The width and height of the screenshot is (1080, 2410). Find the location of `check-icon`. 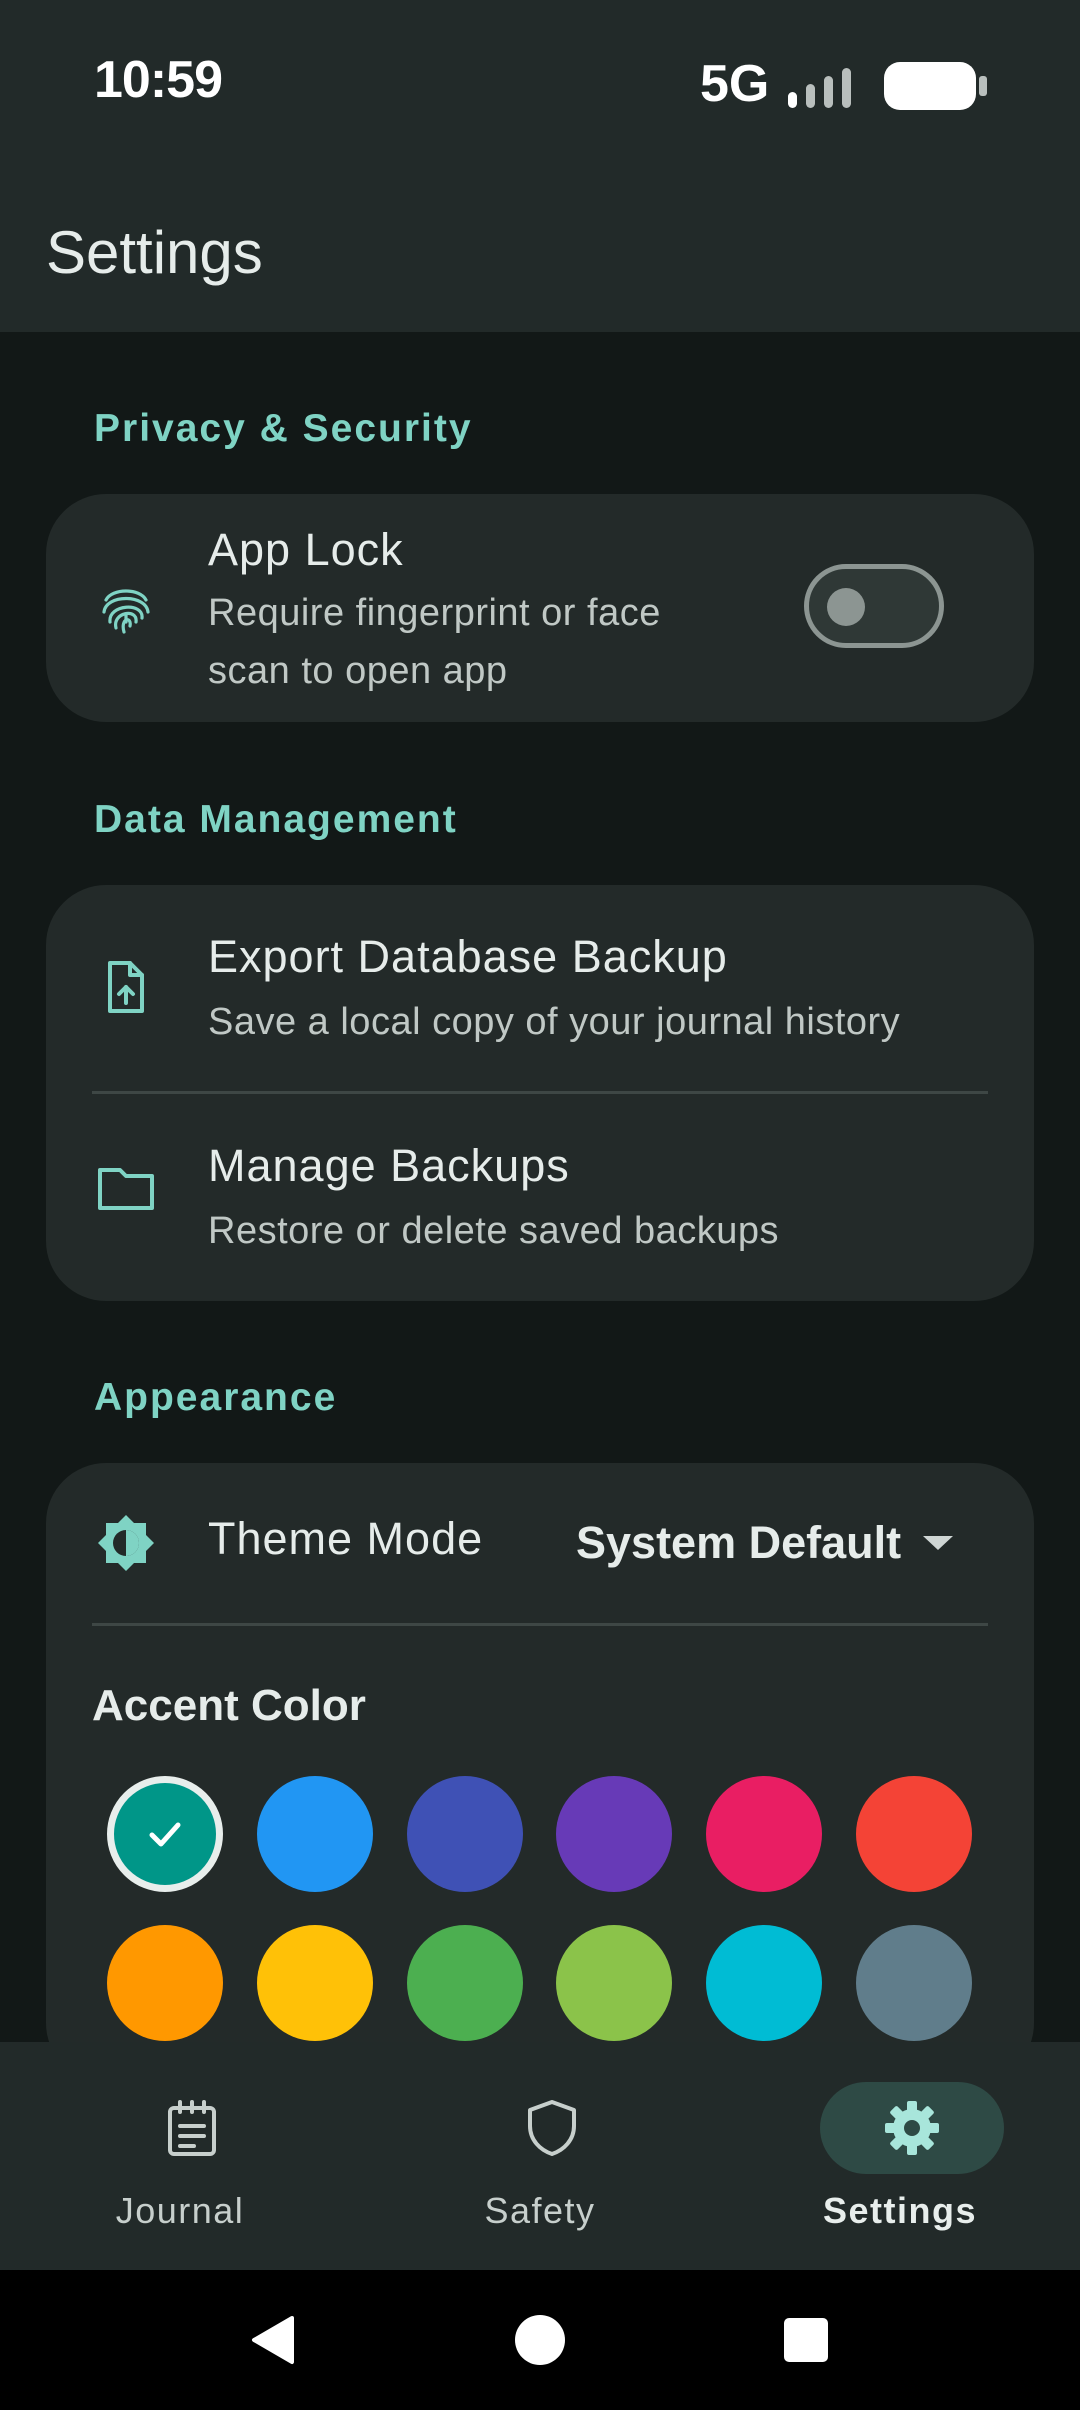

check-icon is located at coordinates (165, 1834).